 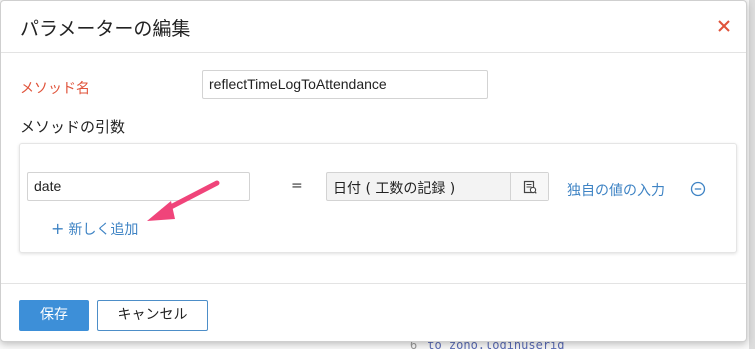 I want to click on method-arguments-heading: メソッドの引数, so click(x=73, y=127).